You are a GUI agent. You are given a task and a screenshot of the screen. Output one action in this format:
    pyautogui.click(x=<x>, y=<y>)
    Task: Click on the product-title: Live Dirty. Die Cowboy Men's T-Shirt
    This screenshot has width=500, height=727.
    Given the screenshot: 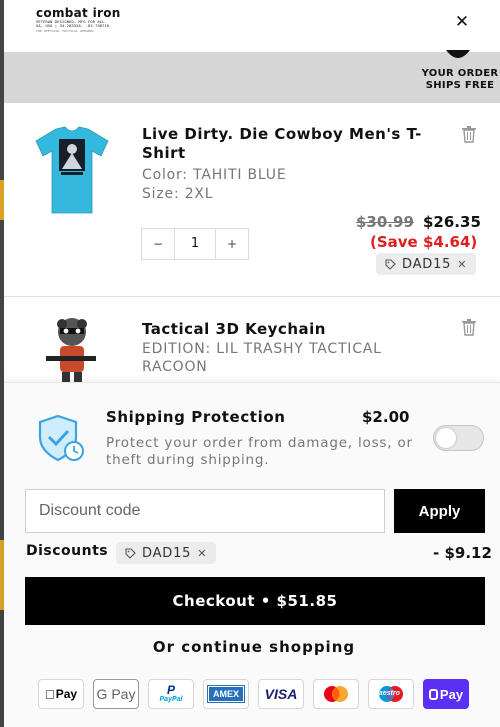 What is the action you would take?
    pyautogui.click(x=287, y=144)
    